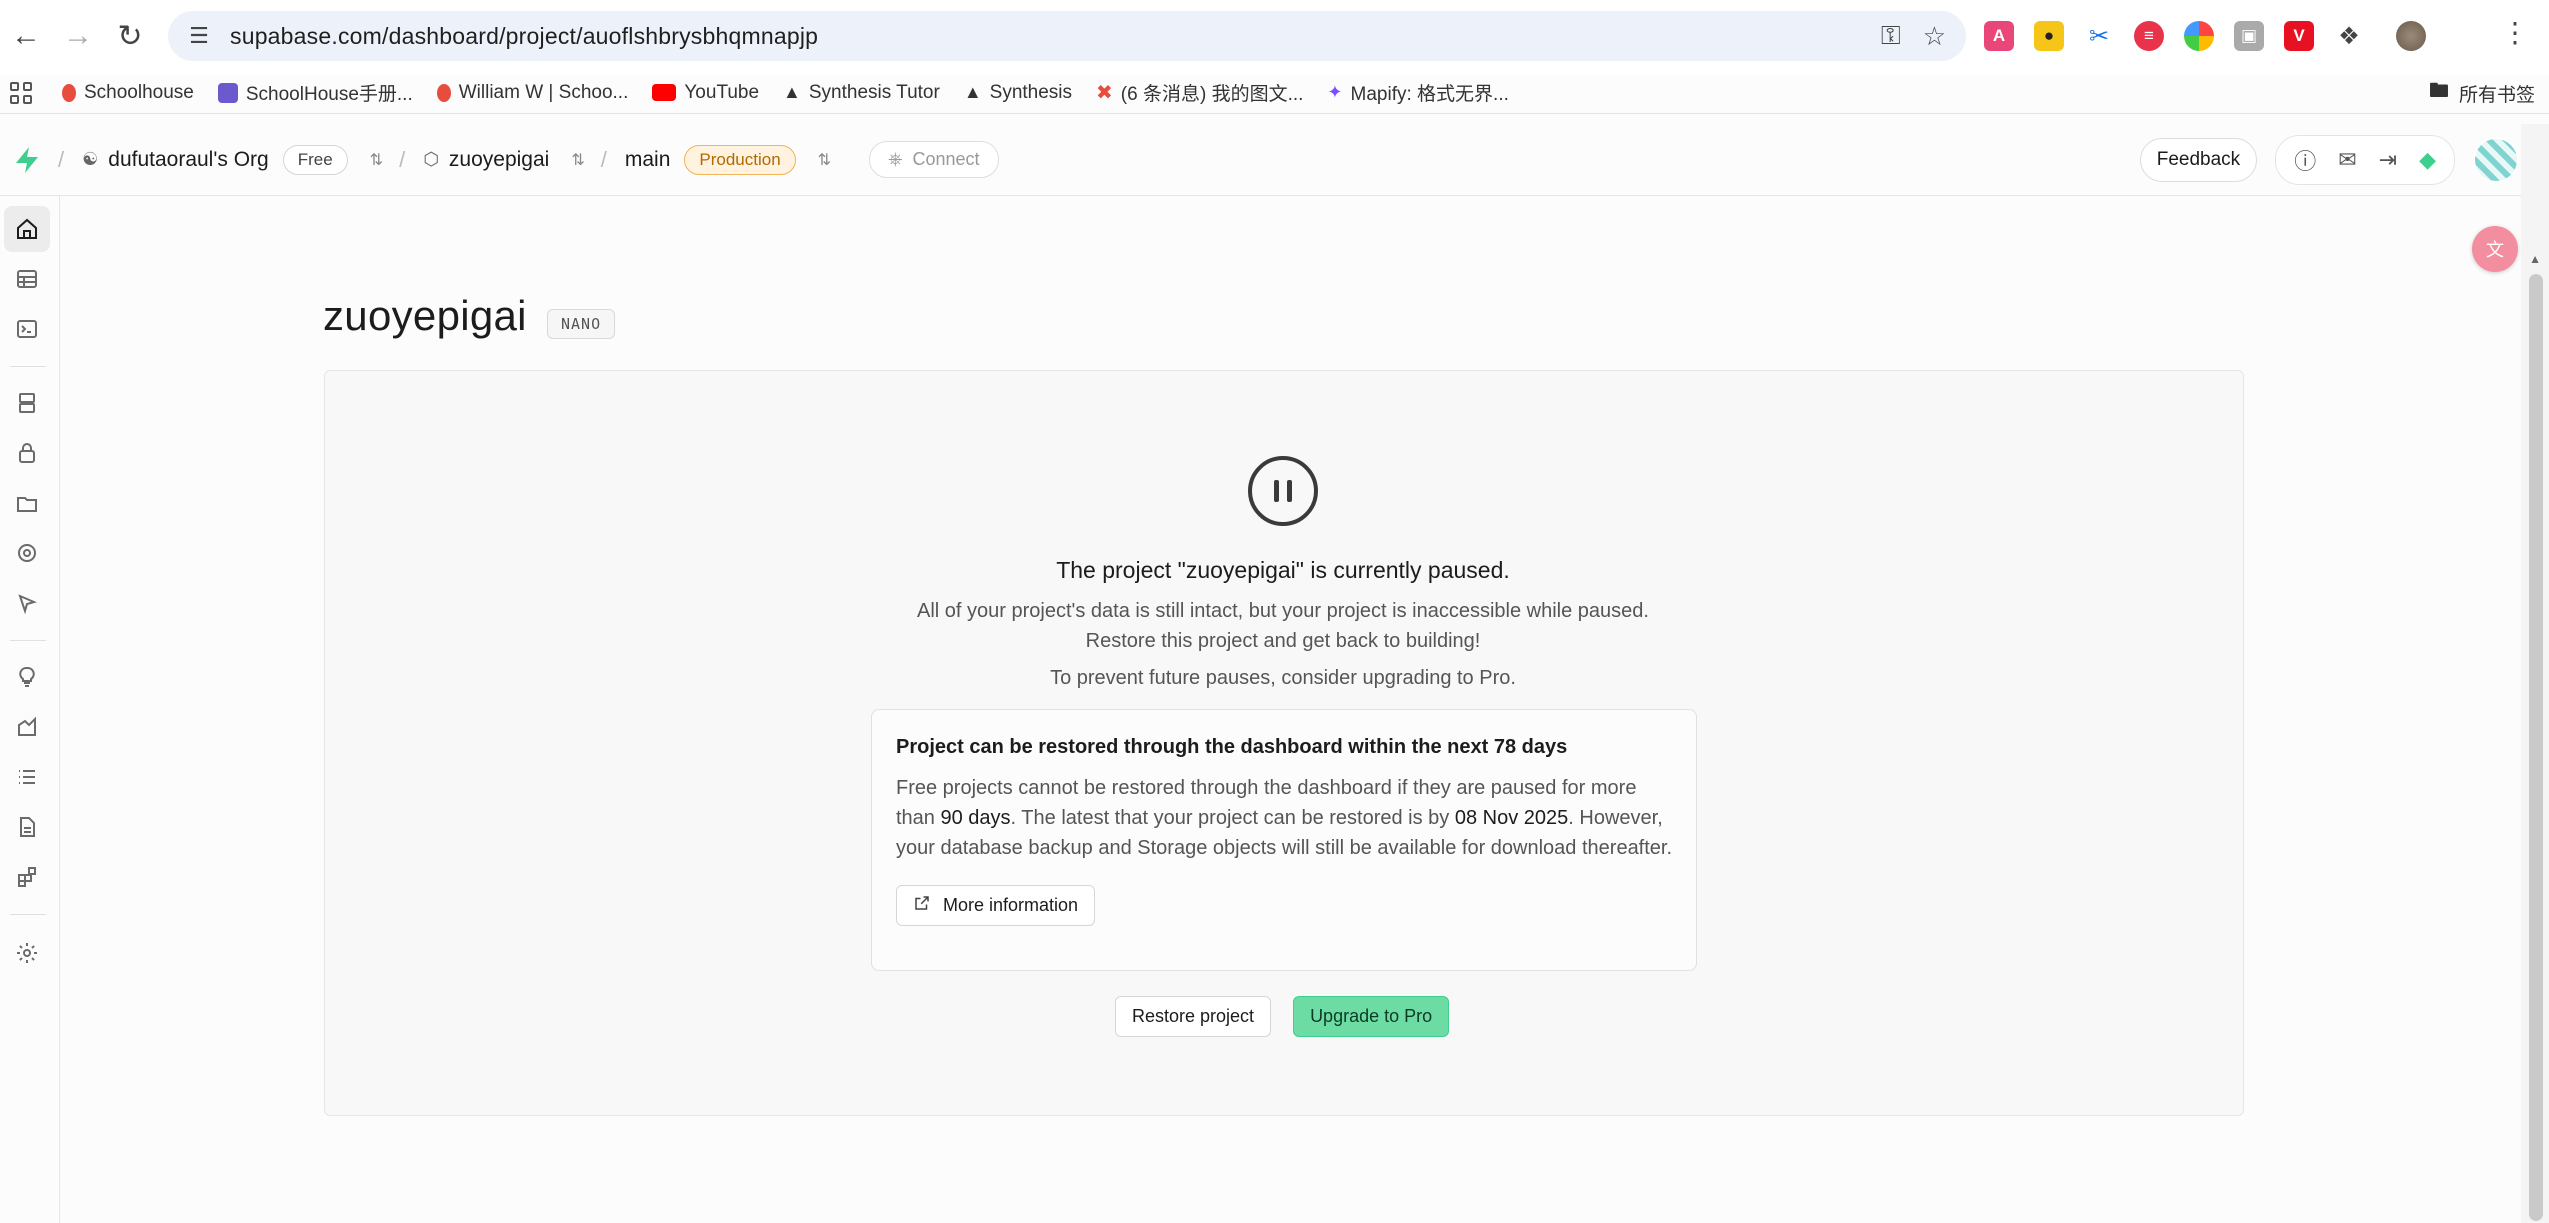  Describe the element at coordinates (27, 403) in the screenshot. I see `database-icon` at that location.